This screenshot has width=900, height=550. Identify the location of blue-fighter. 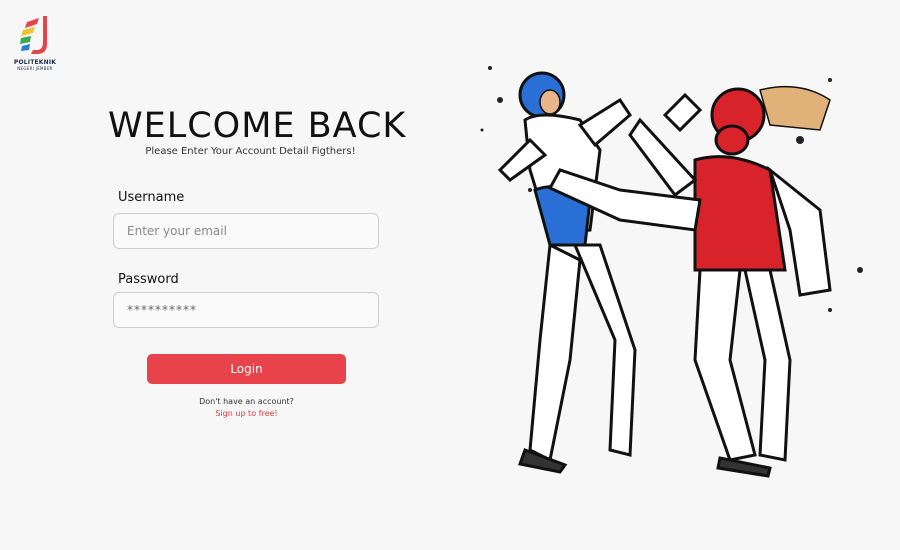
(567, 272).